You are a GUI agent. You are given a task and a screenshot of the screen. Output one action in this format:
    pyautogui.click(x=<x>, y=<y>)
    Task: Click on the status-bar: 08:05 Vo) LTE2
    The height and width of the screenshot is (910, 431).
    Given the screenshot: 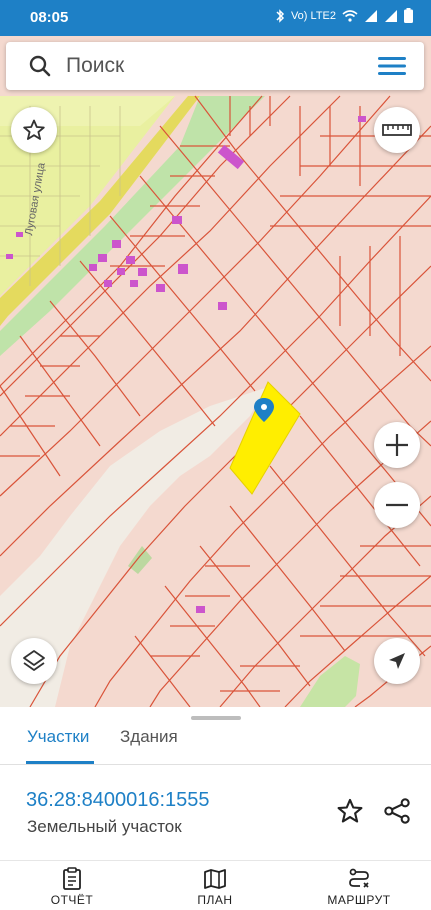 What is the action you would take?
    pyautogui.click(x=215, y=18)
    